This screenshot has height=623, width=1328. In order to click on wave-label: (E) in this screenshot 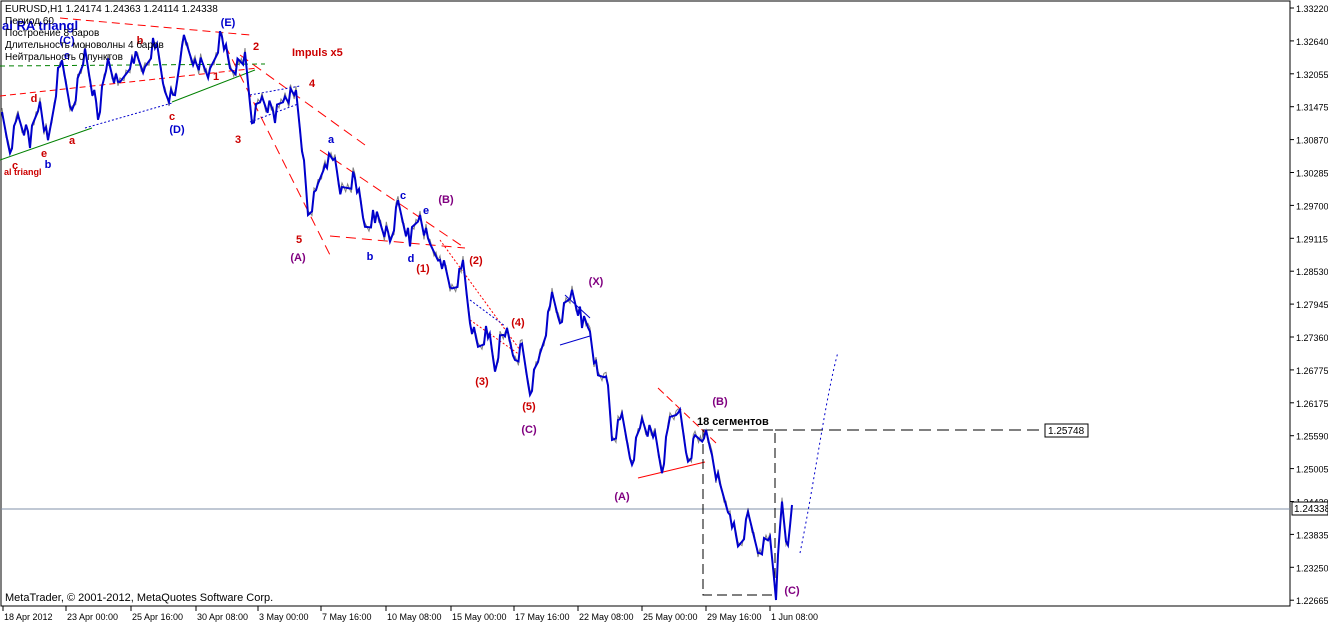, I will do `click(228, 23)`.